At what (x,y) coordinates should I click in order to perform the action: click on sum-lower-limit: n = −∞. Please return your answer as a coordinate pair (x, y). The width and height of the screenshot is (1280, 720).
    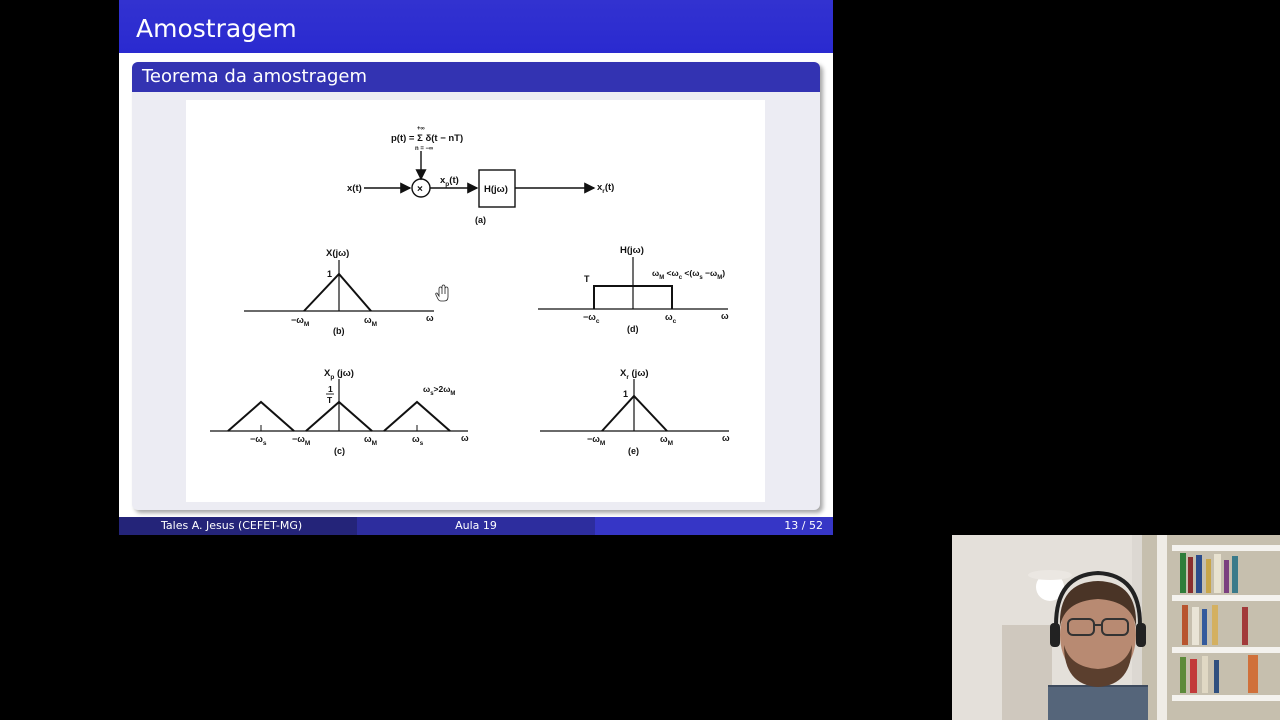
    Looking at the image, I should click on (424, 149).